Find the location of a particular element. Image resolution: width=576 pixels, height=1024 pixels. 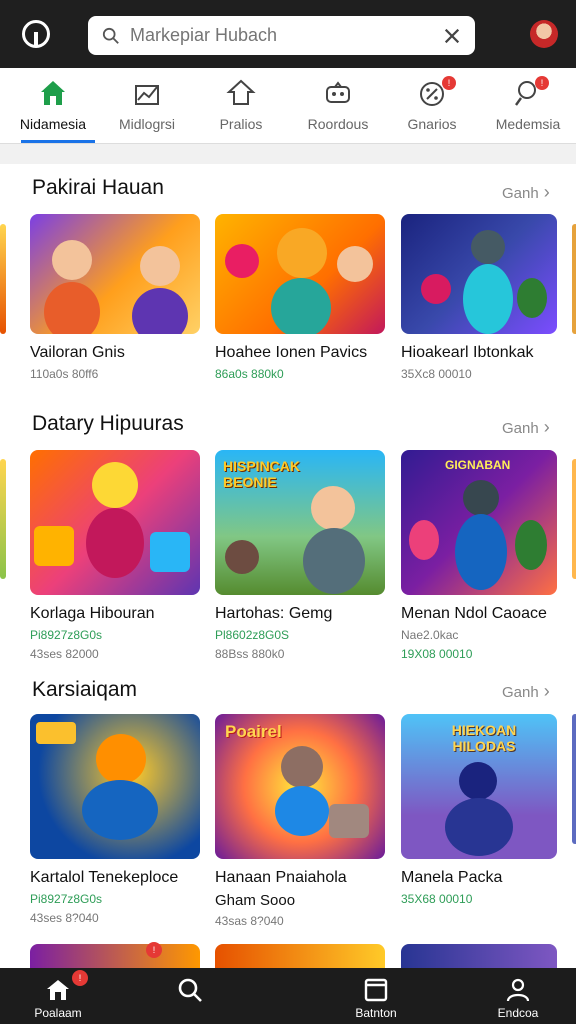

card-meta: 35X68 00010 is located at coordinates (437, 899).